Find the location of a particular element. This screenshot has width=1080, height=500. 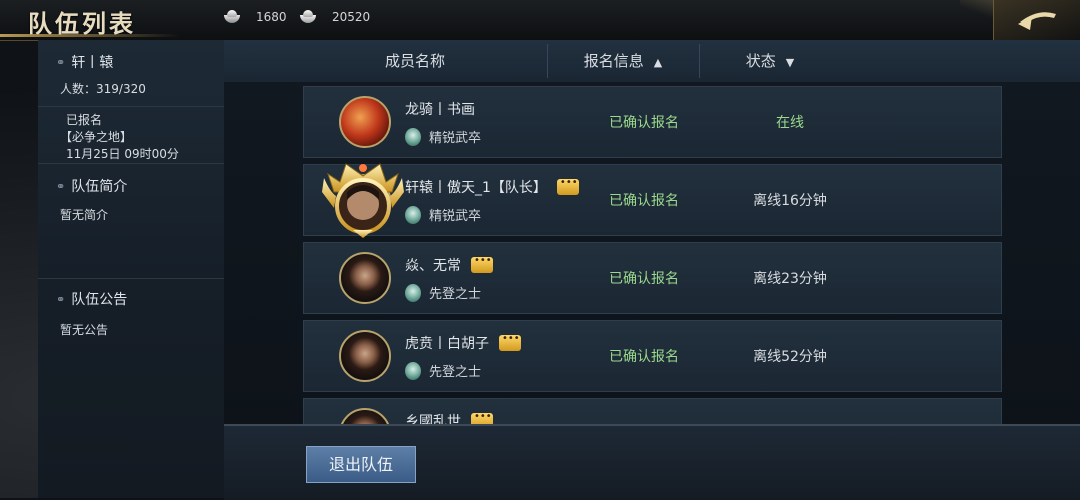

member-name-row: 轩辕丨傲天_1【队长】 is located at coordinates (492, 187).